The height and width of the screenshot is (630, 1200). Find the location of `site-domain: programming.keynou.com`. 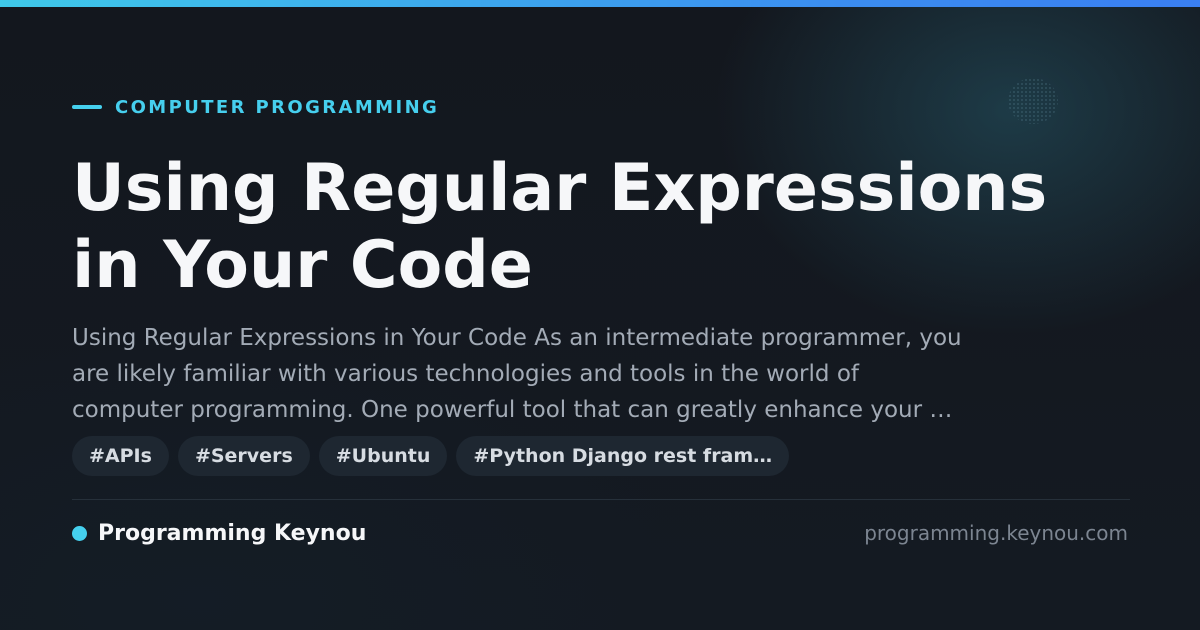

site-domain: programming.keynou.com is located at coordinates (996, 533).